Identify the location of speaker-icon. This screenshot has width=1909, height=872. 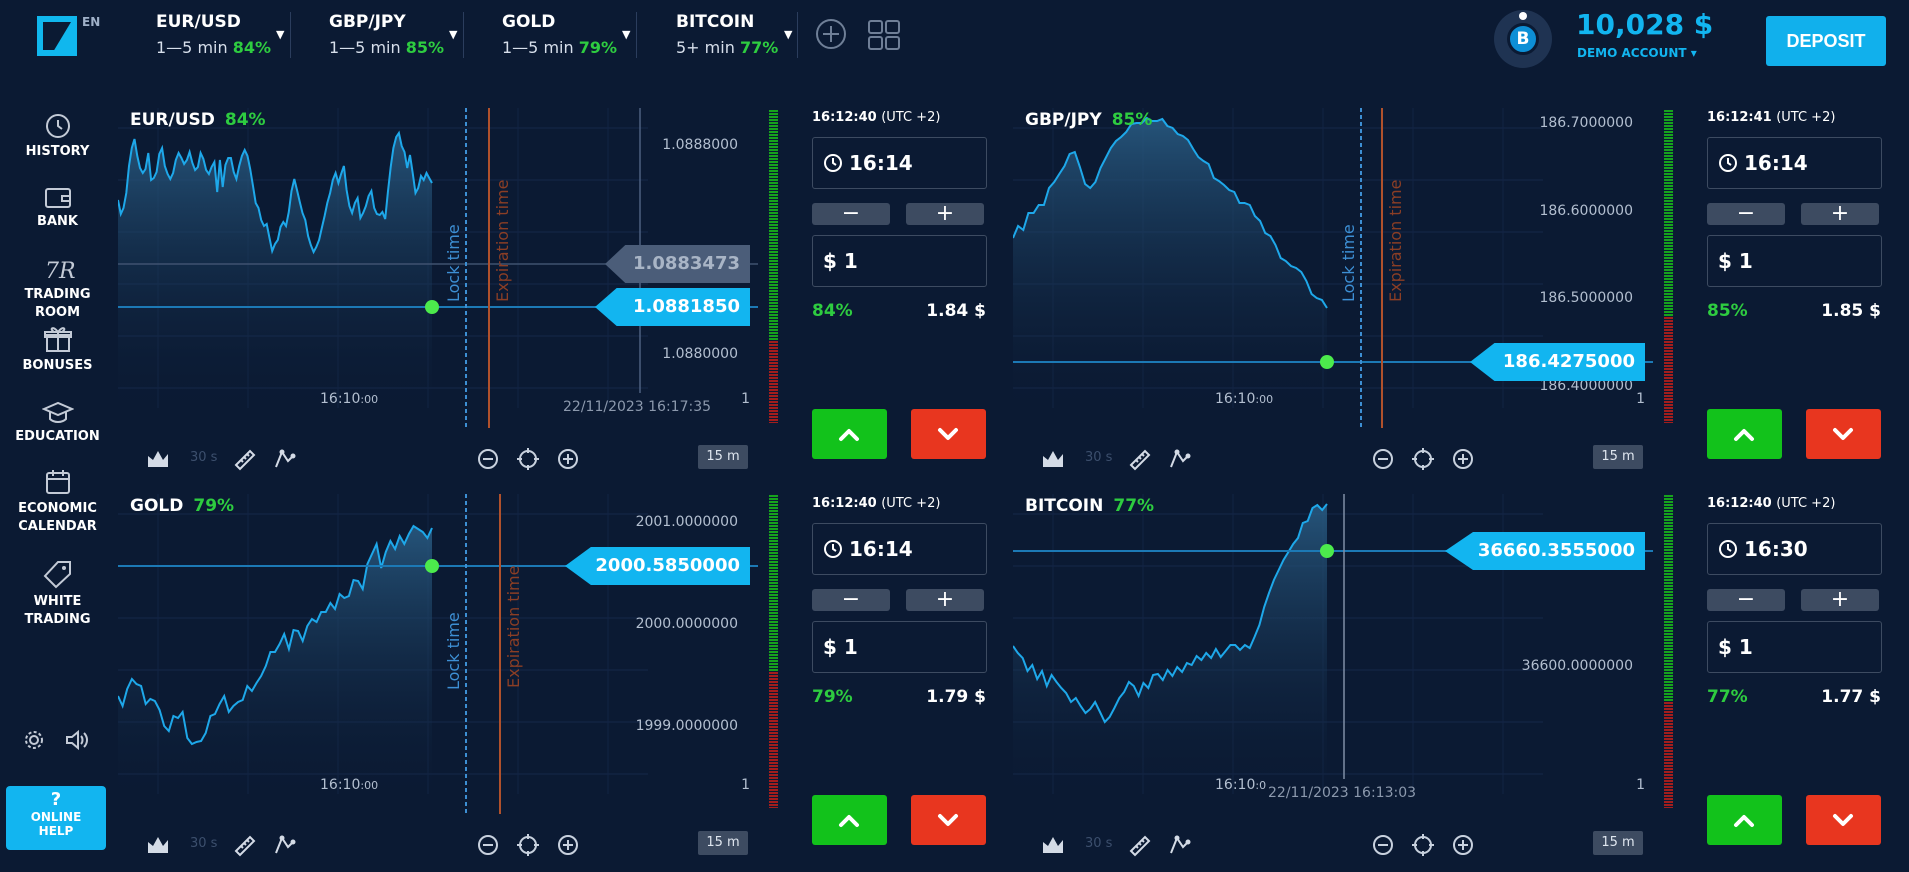
(77, 740).